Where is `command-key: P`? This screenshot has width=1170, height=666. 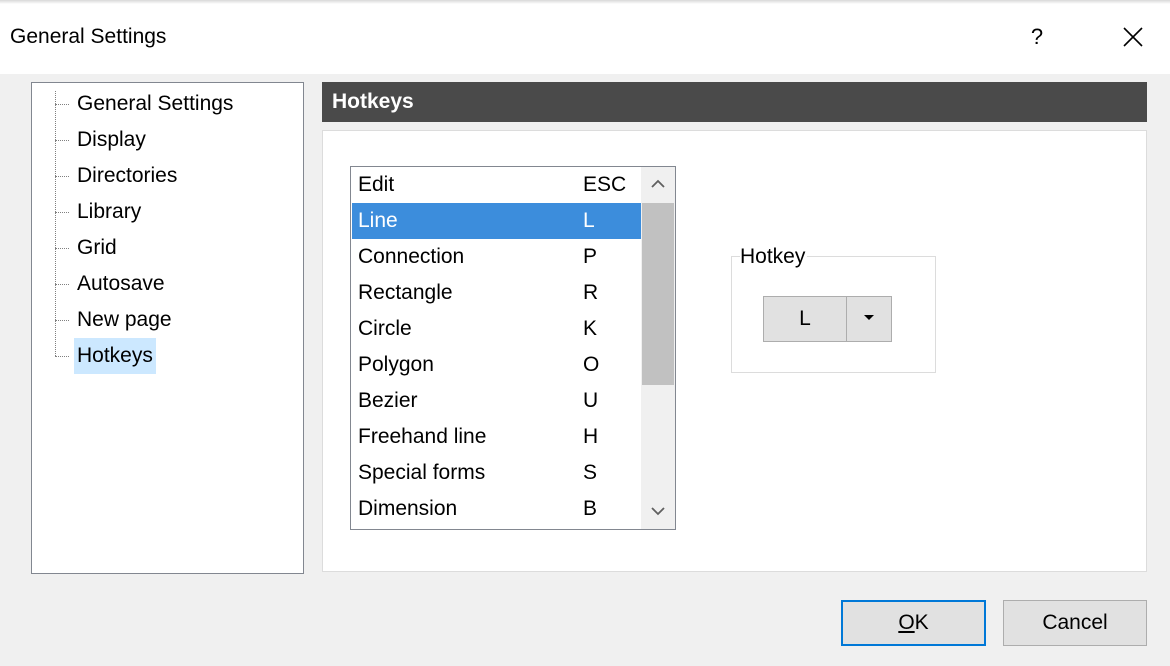
command-key: P is located at coordinates (590, 256).